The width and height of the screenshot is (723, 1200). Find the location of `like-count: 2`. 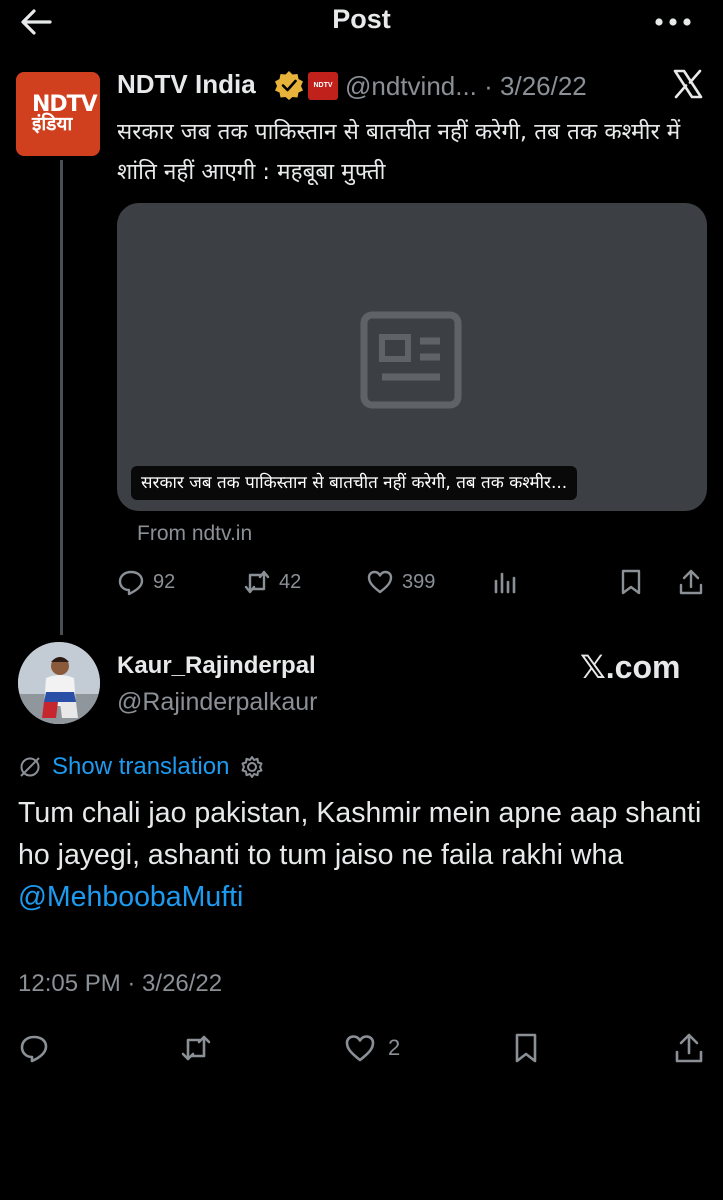

like-count: 2 is located at coordinates (394, 1047).